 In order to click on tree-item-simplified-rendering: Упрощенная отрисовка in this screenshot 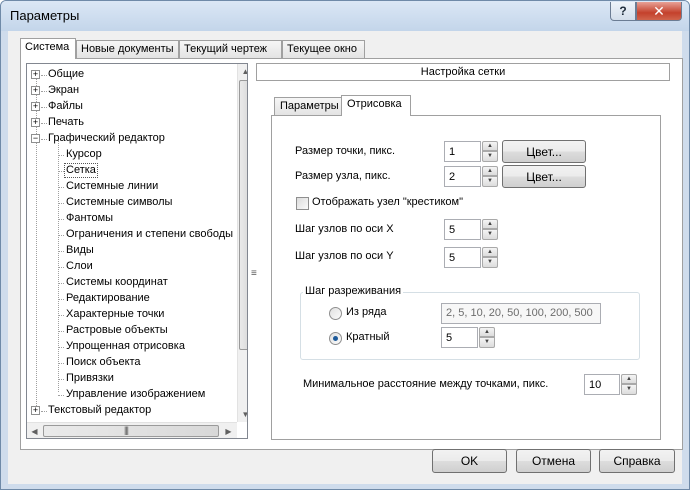, I will do `click(147, 347)`.